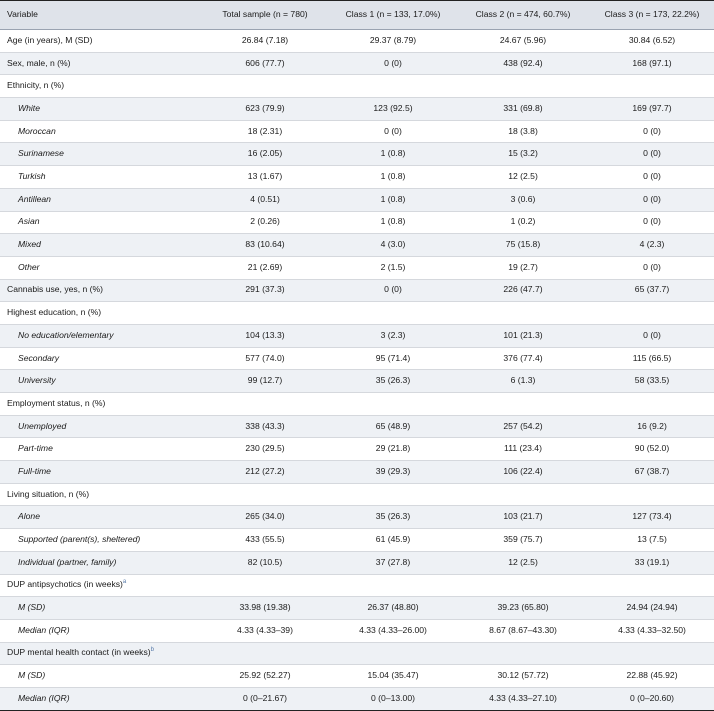  Describe the element at coordinates (523, 64) in the screenshot. I see `table-cell: 438 (92.4)` at that location.